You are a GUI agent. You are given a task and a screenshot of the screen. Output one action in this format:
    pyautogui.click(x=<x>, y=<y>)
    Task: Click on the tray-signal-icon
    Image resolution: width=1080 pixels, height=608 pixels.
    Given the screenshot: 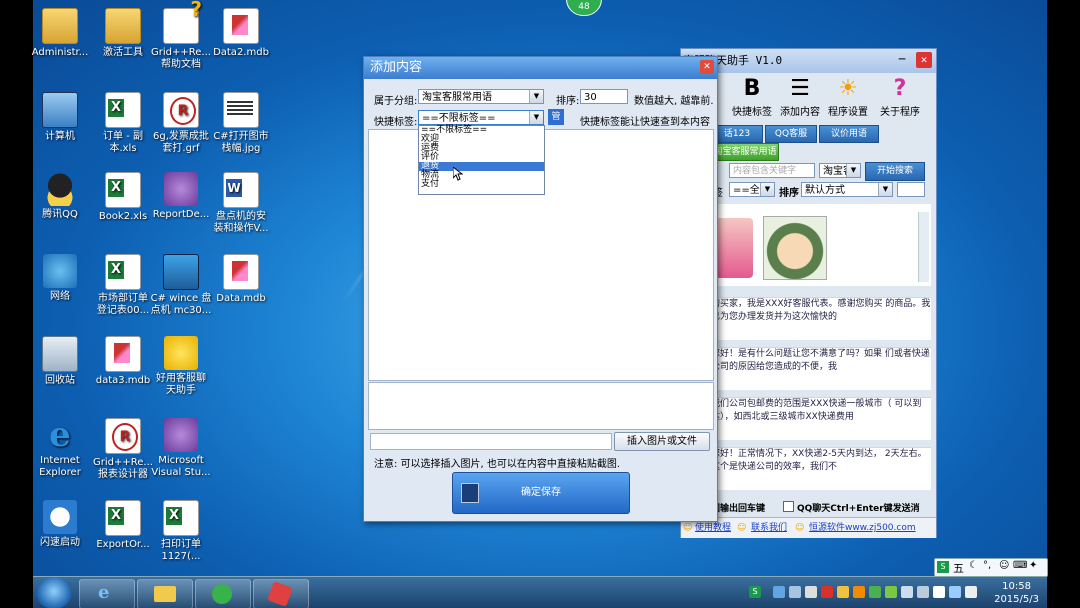 What is the action you would take?
    pyautogui.click(x=955, y=592)
    